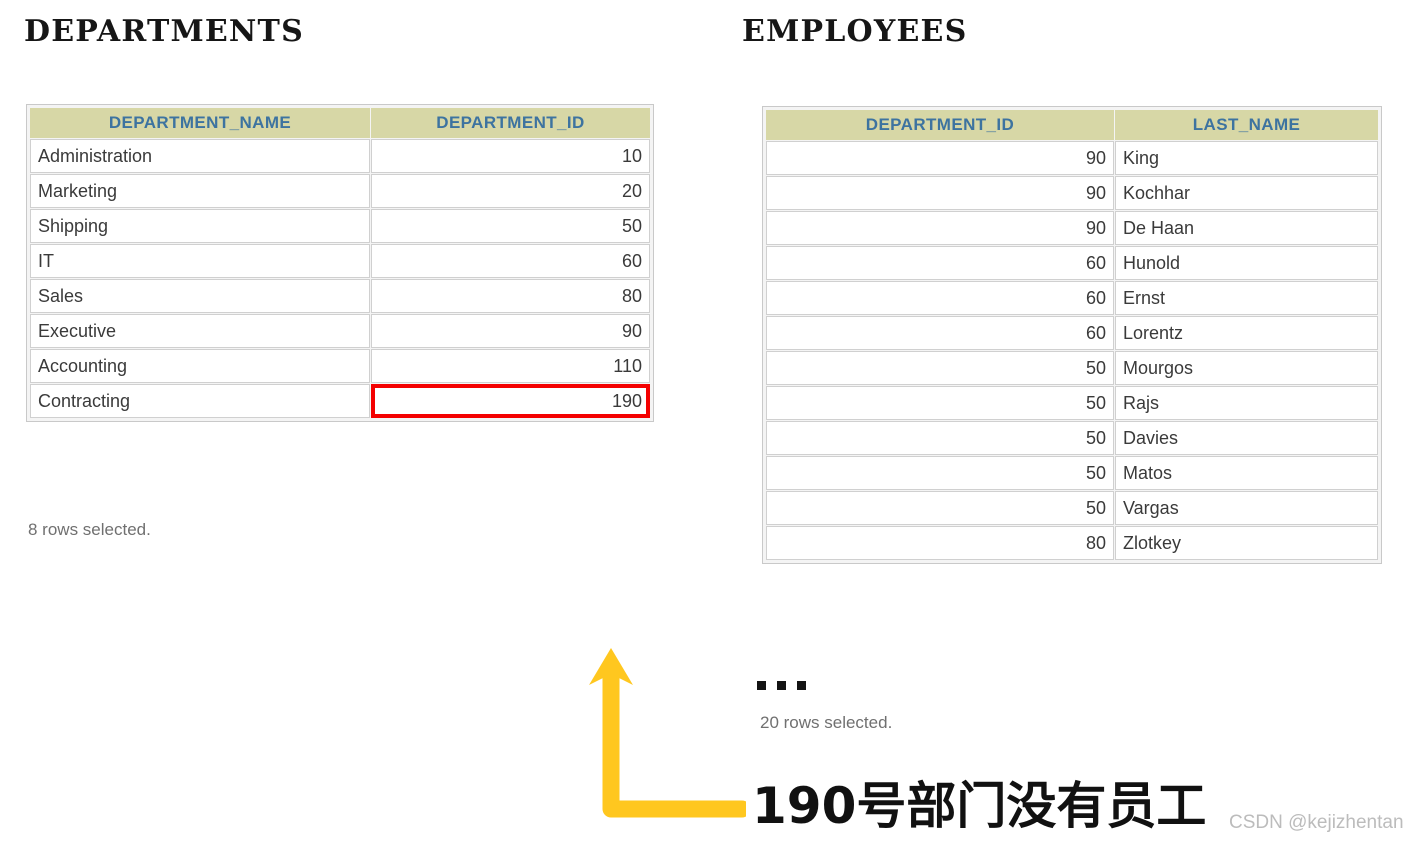 The width and height of the screenshot is (1407, 843). Describe the element at coordinates (200, 296) in the screenshot. I see `cell-department-name: Sales` at that location.